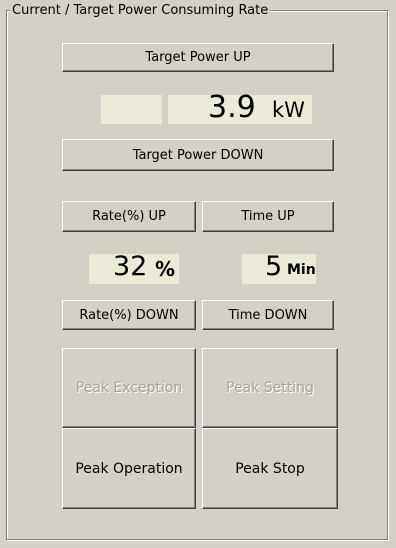 Image resolution: width=396 pixels, height=548 pixels. What do you see at coordinates (274, 266) in the screenshot?
I see `time-value: 5` at bounding box center [274, 266].